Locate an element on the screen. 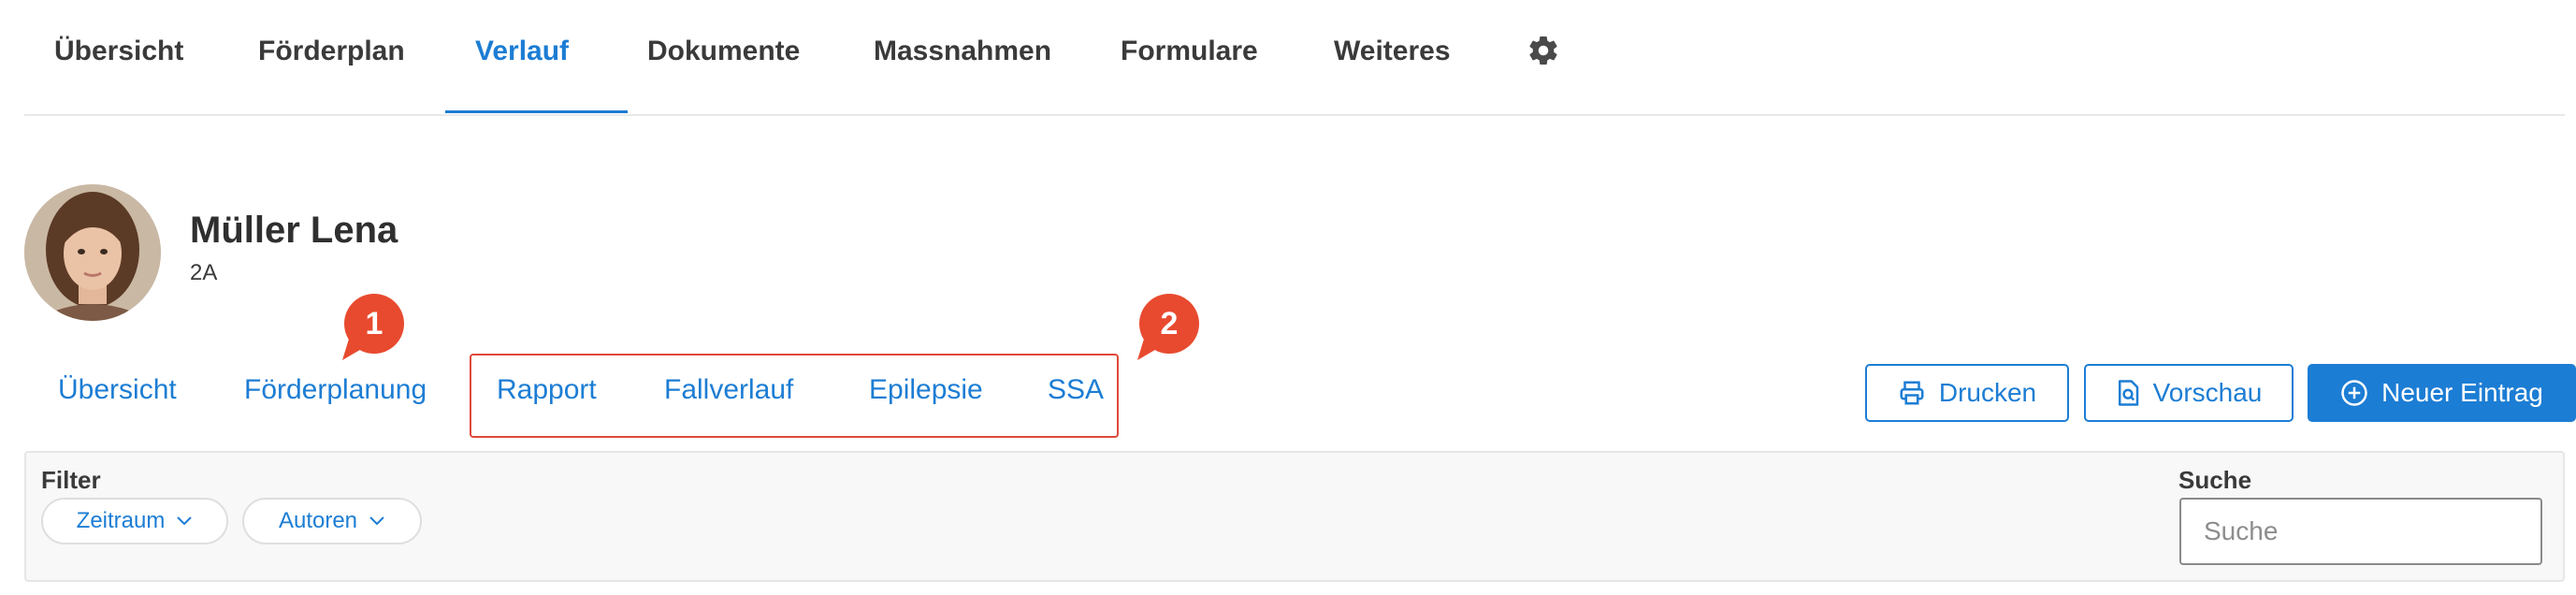 The height and width of the screenshot is (595, 2576). preview-button: Vorschau is located at coordinates (2189, 393).